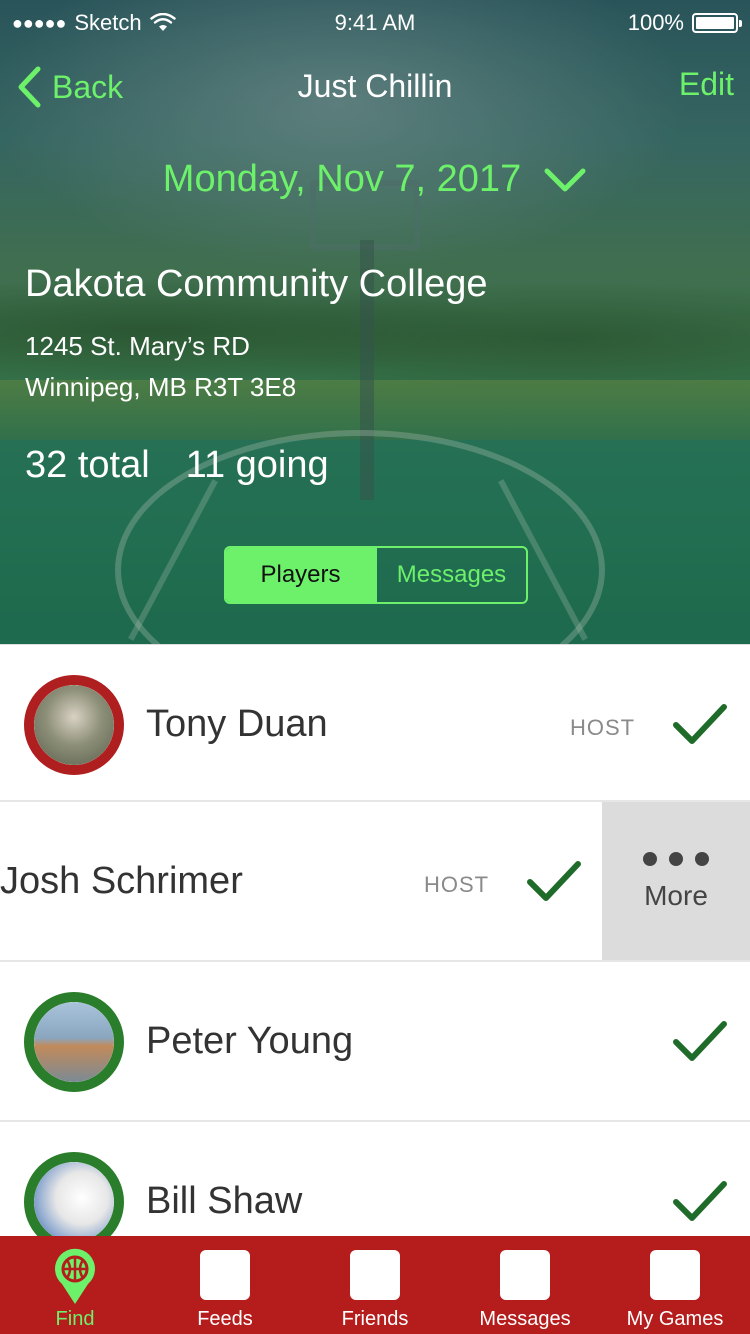 The image size is (750, 1334). Describe the element at coordinates (676, 895) in the screenshot. I see `more-label: More` at that location.